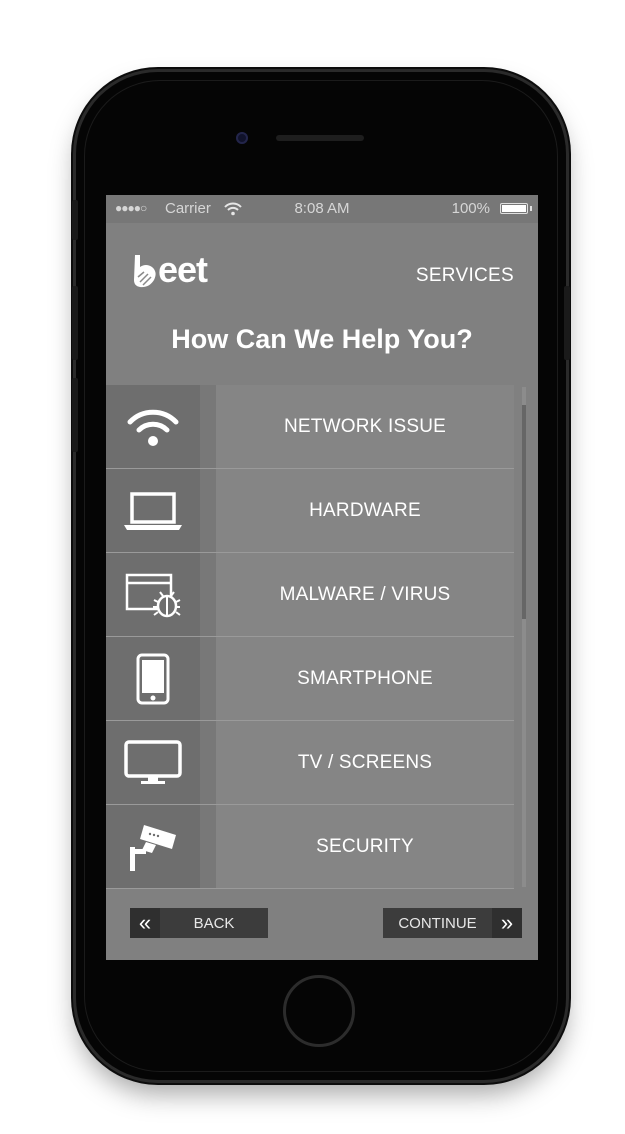 This screenshot has height=1134, width=625. What do you see at coordinates (524, 637) in the screenshot?
I see `list-scrollbar` at bounding box center [524, 637].